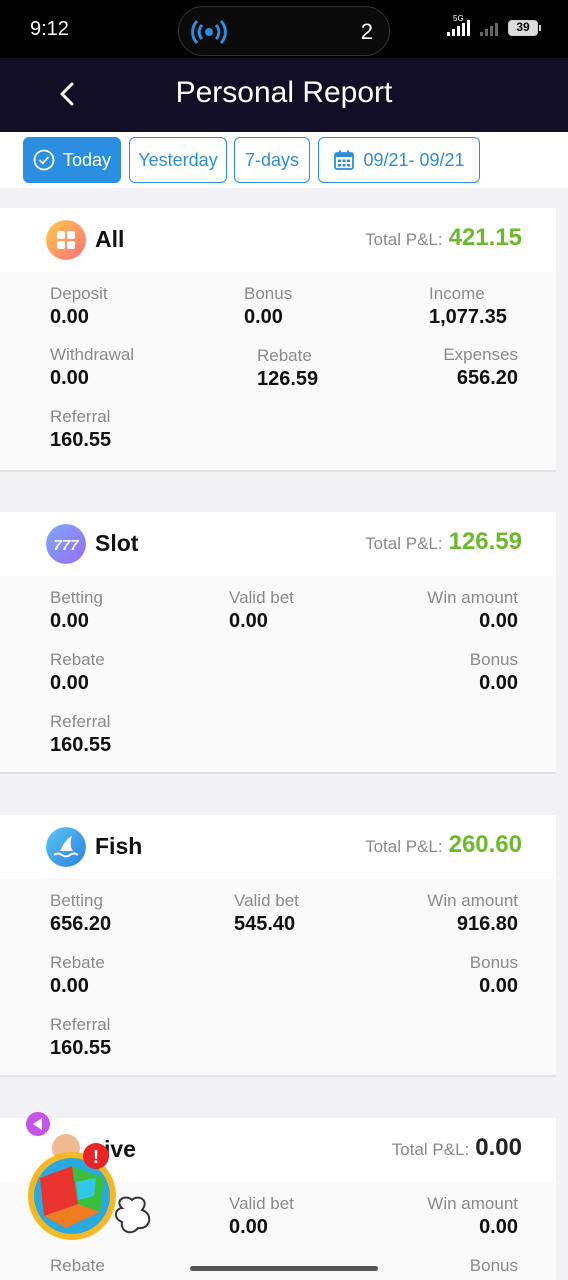 This screenshot has height=1280, width=568. Describe the element at coordinates (87, 159) in the screenshot. I see `filter-today-label: Today` at that location.